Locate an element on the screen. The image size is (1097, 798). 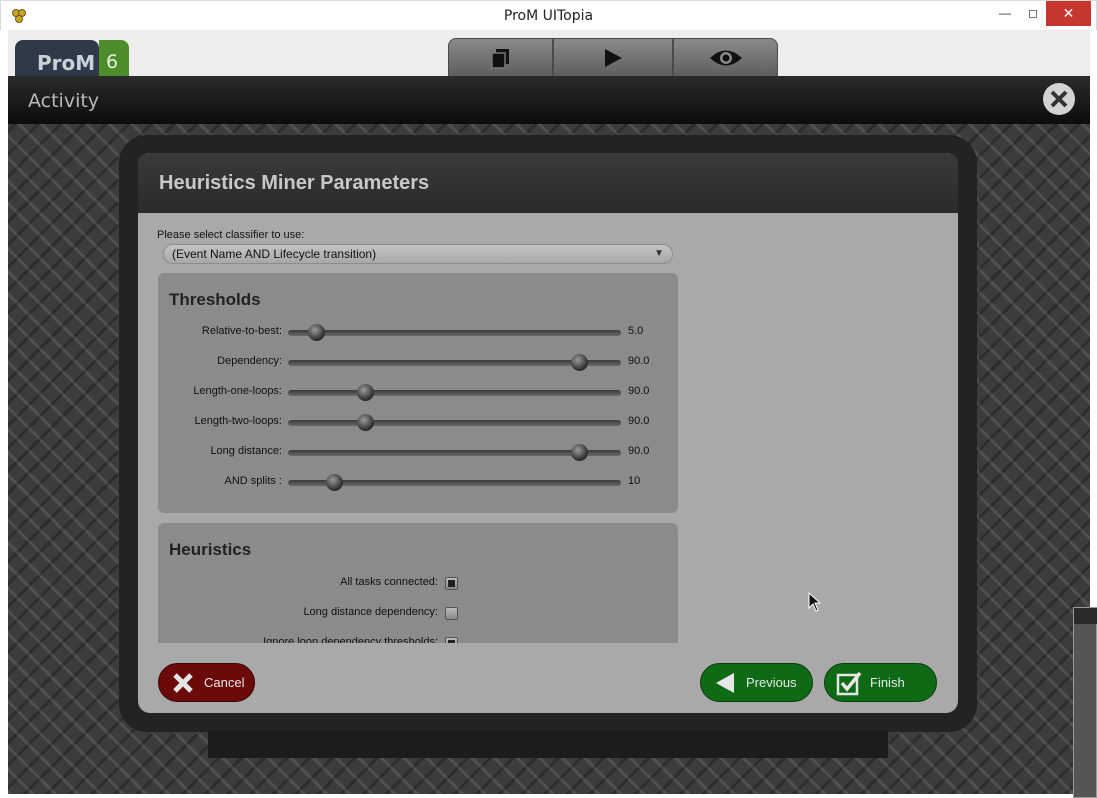
tab-action is located at coordinates (613, 57).